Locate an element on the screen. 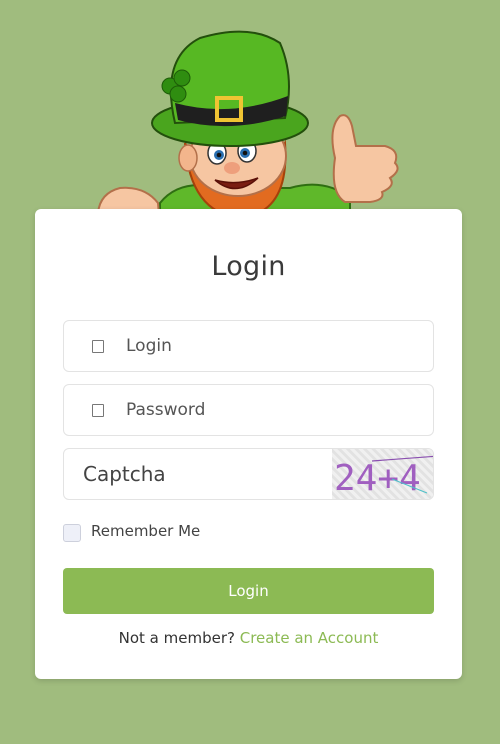  remember-me: Remember Me is located at coordinates (131, 531).